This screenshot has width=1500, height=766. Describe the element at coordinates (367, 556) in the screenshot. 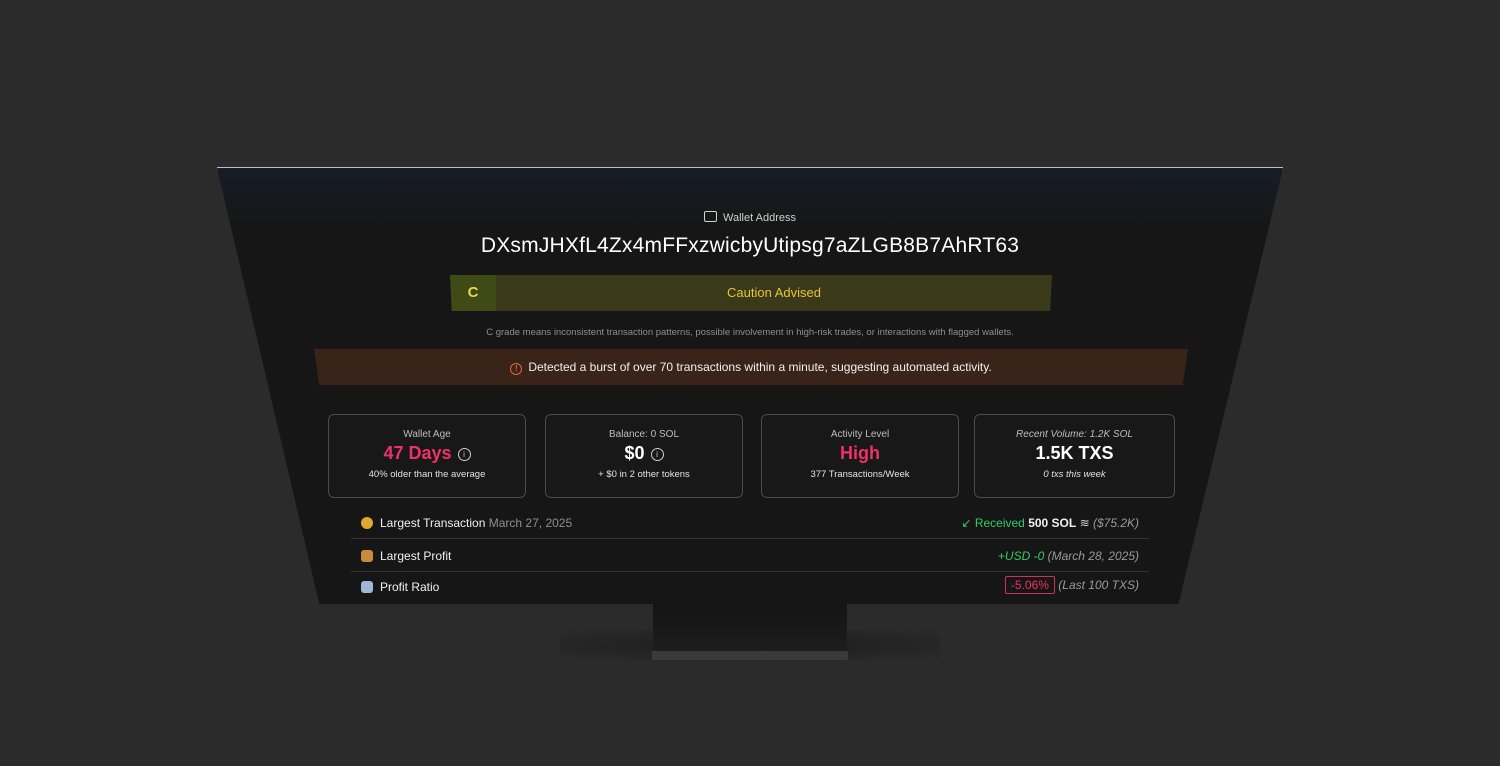

I see `money-bag-icon` at that location.